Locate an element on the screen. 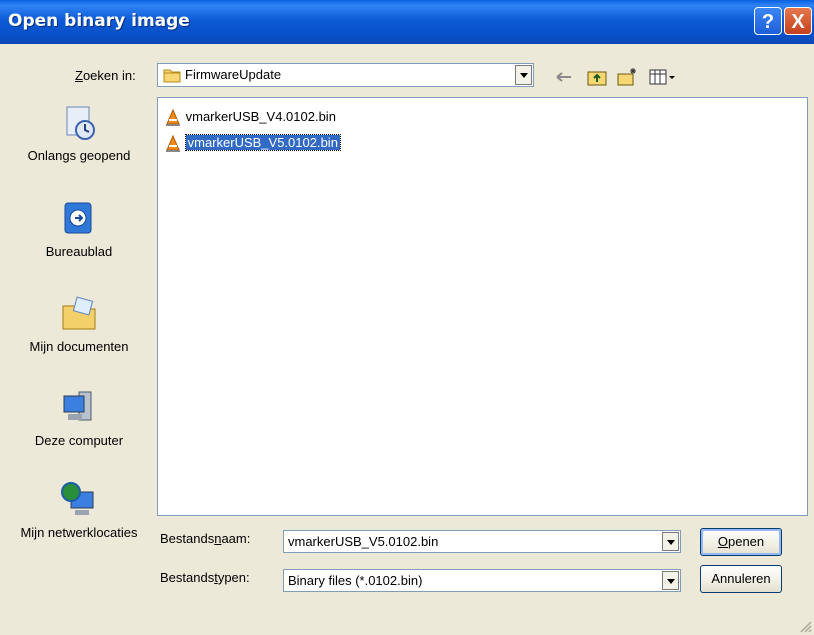 The image size is (814, 635). close-button: X is located at coordinates (798, 21).